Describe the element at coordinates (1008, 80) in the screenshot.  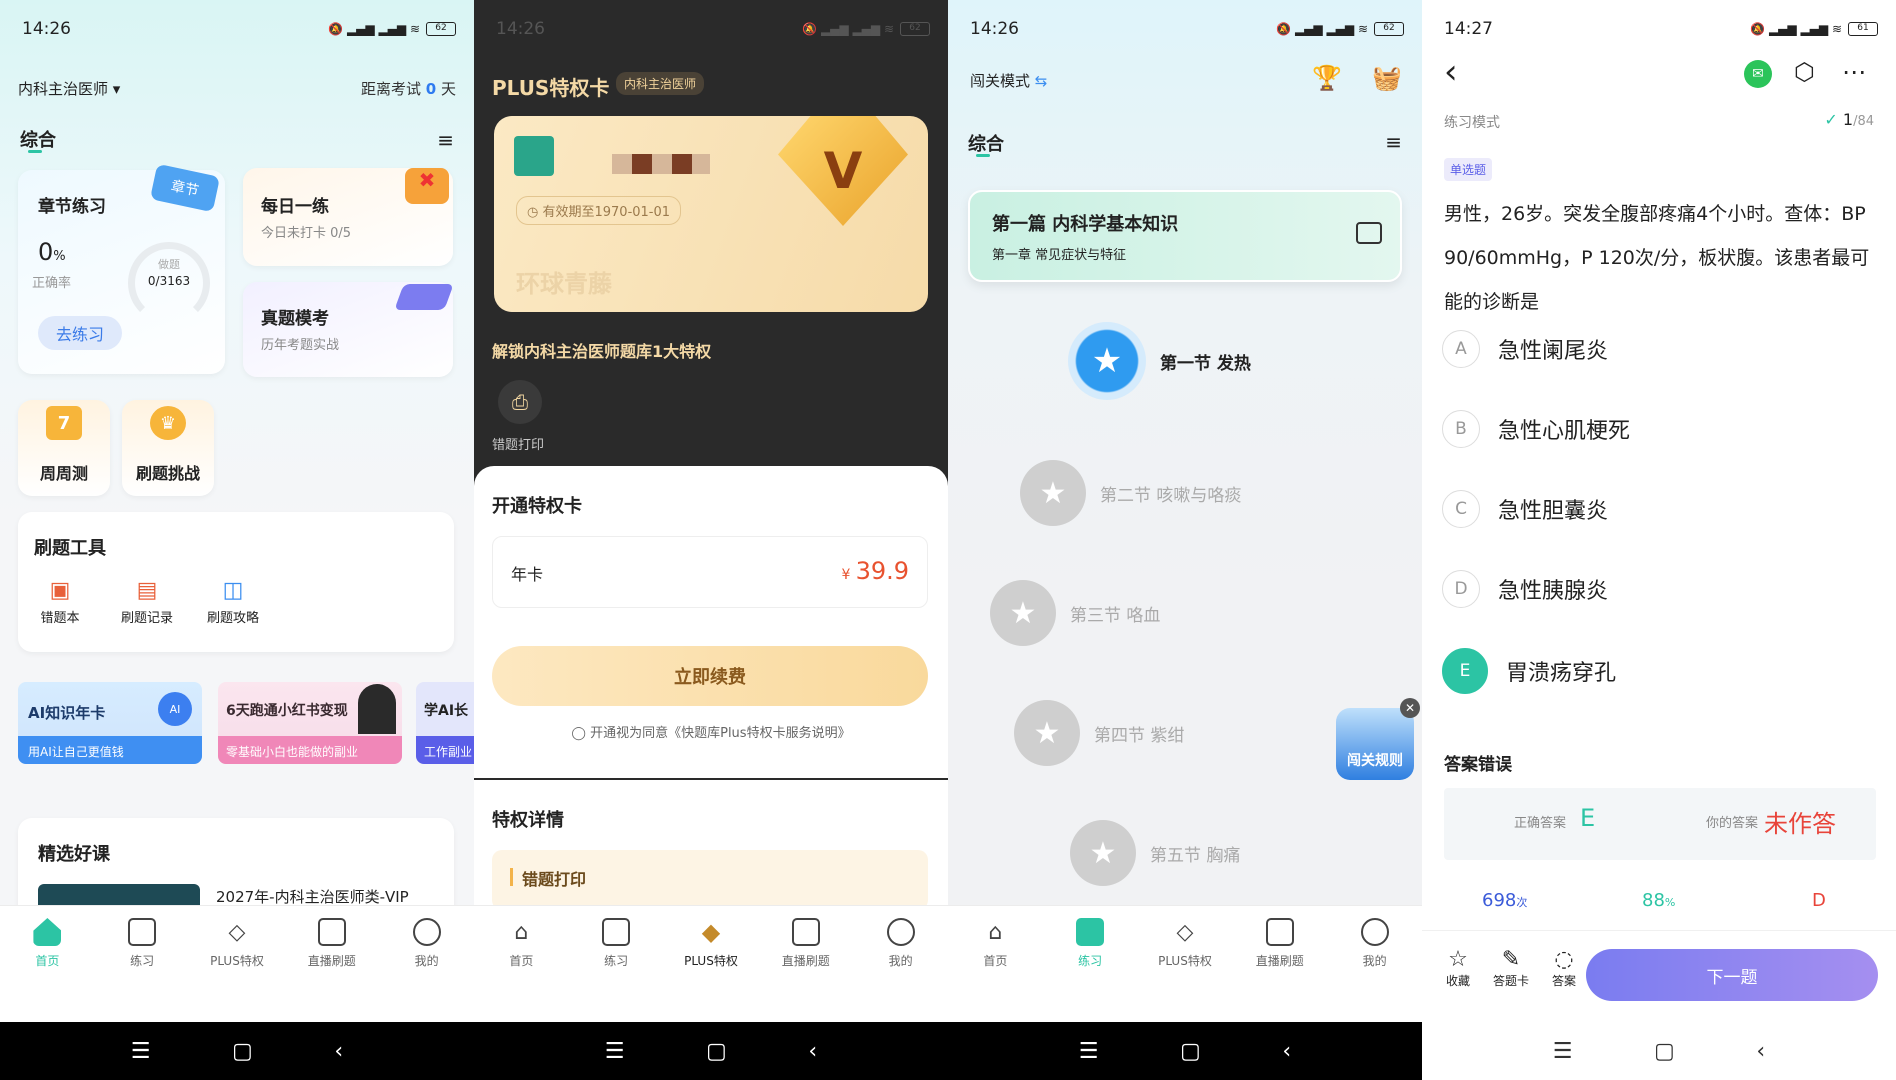
I see `mode-switch: 闯关模式 ⇆` at that location.